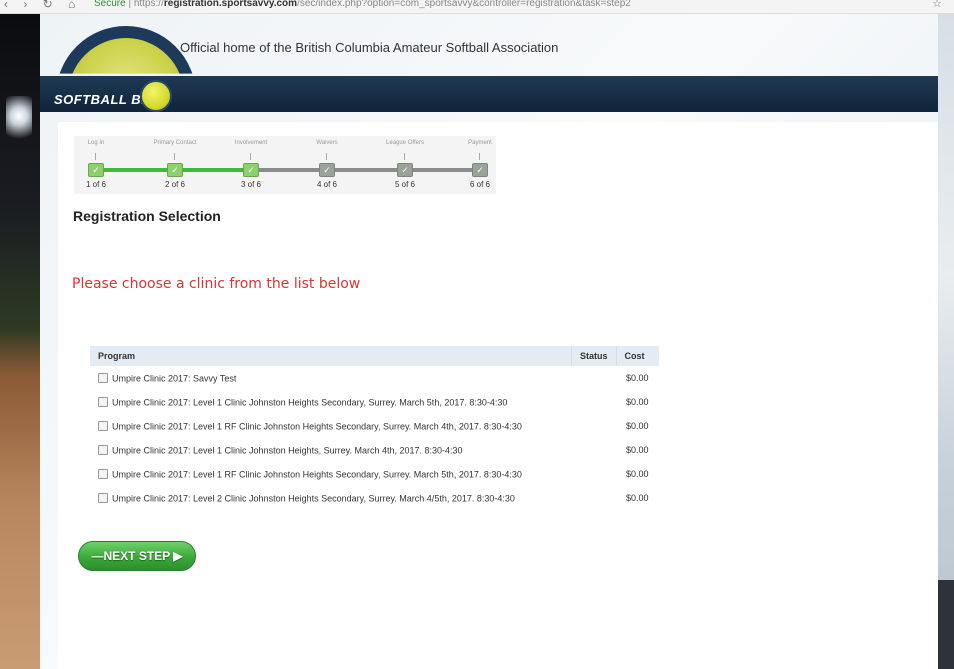 This screenshot has height=669, width=954. I want to click on progress-line-pending, so click(362, 170).